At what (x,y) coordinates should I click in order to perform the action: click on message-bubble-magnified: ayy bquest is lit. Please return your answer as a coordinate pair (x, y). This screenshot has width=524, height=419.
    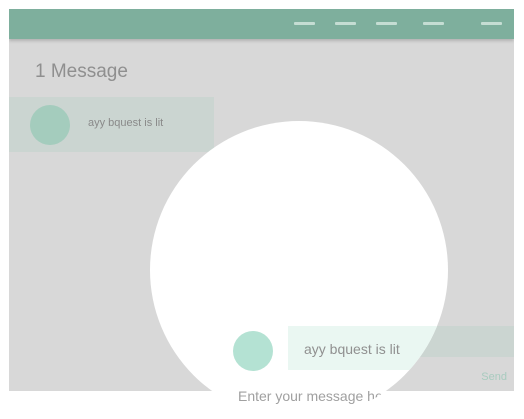
    Looking at the image, I should click on (368, 348).